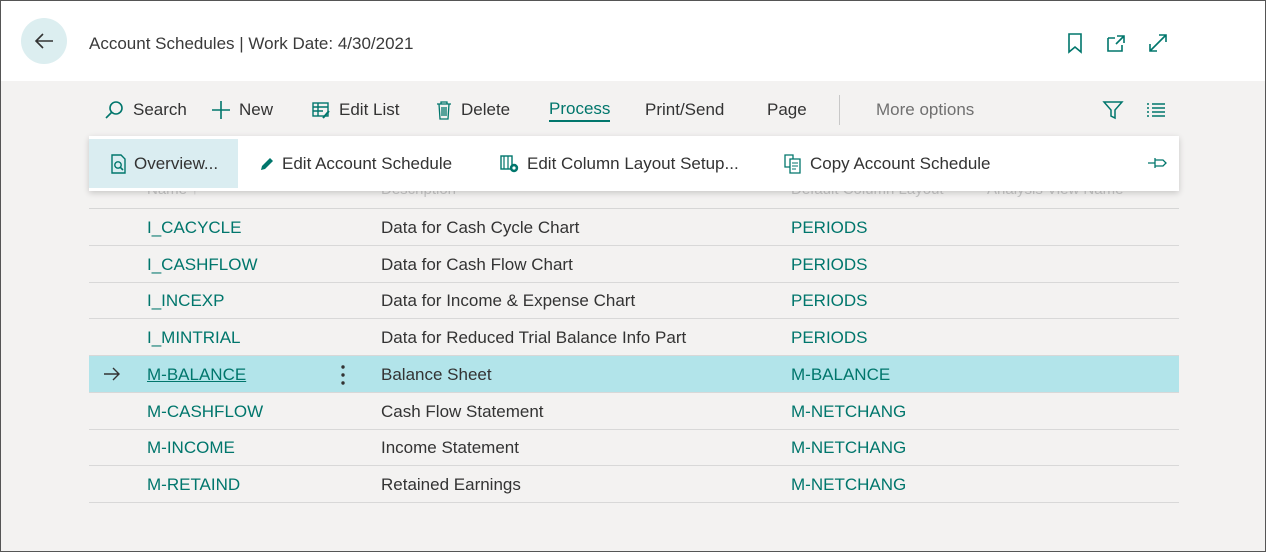 This screenshot has width=1266, height=552. Describe the element at coordinates (451, 484) in the screenshot. I see `row-description: Retained Earnings` at that location.